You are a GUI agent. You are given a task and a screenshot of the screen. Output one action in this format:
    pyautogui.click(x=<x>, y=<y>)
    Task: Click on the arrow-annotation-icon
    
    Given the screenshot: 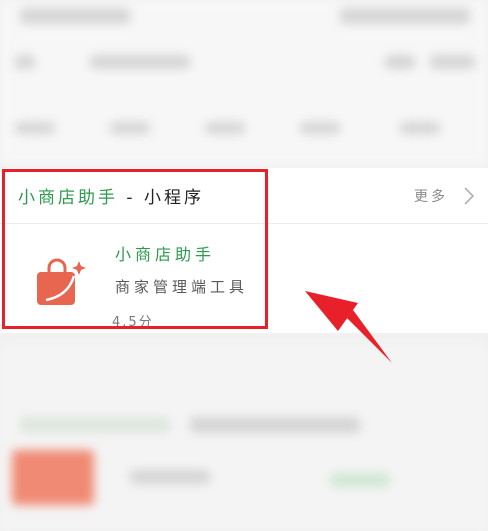 What is the action you would take?
    pyautogui.click(x=348, y=327)
    